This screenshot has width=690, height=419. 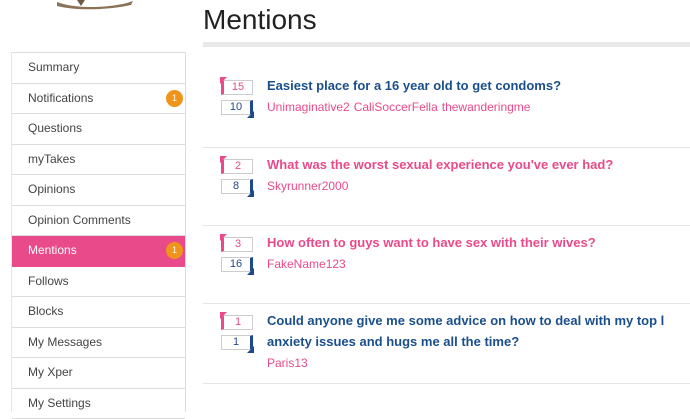 I want to click on sidebar-right-border, so click(x=185, y=232).